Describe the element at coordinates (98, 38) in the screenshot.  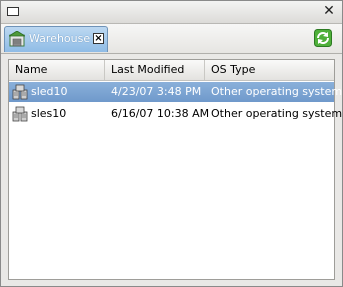
I see `tab-close-icon: ×` at that location.